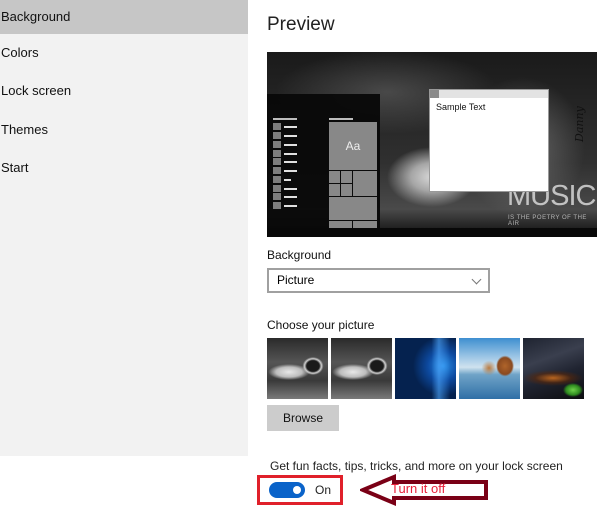 The image size is (602, 506). What do you see at coordinates (299, 255) in the screenshot?
I see `background-label: Background` at bounding box center [299, 255].